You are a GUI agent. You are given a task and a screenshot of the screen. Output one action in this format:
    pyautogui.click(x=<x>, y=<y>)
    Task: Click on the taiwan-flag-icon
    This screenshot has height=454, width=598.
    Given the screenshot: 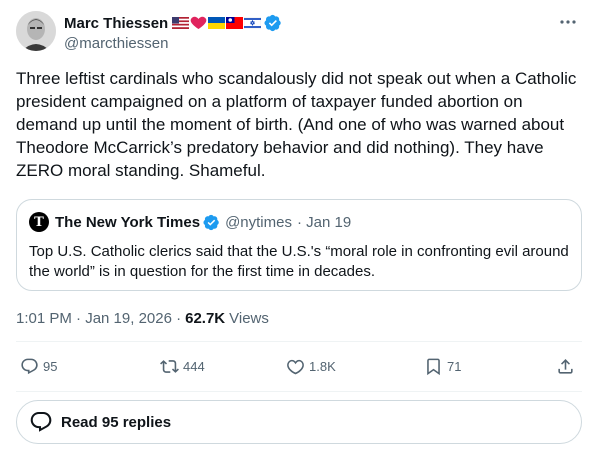 What is the action you would take?
    pyautogui.click(x=235, y=23)
    